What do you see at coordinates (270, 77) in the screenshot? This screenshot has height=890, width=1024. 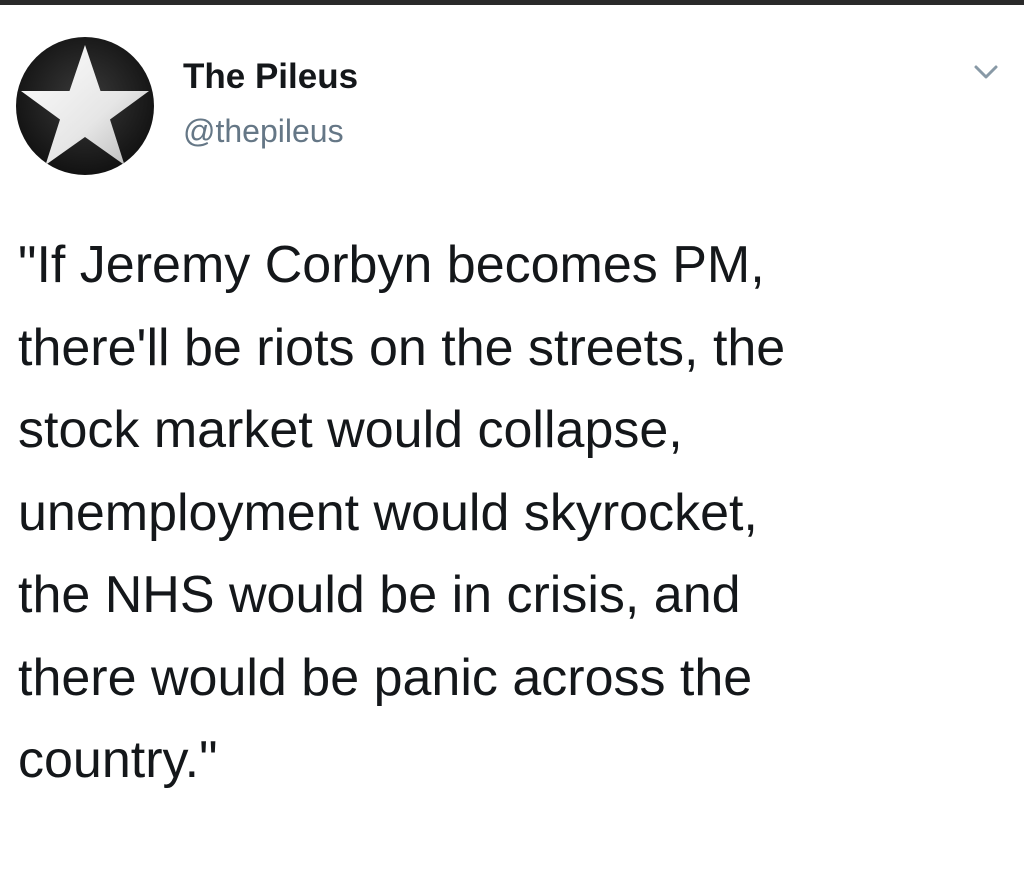 I see `display-name: The Pileus` at bounding box center [270, 77].